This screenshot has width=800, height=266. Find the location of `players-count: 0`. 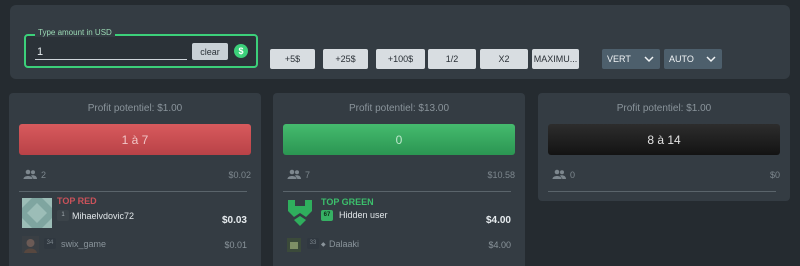

players-count: 0 is located at coordinates (573, 175).